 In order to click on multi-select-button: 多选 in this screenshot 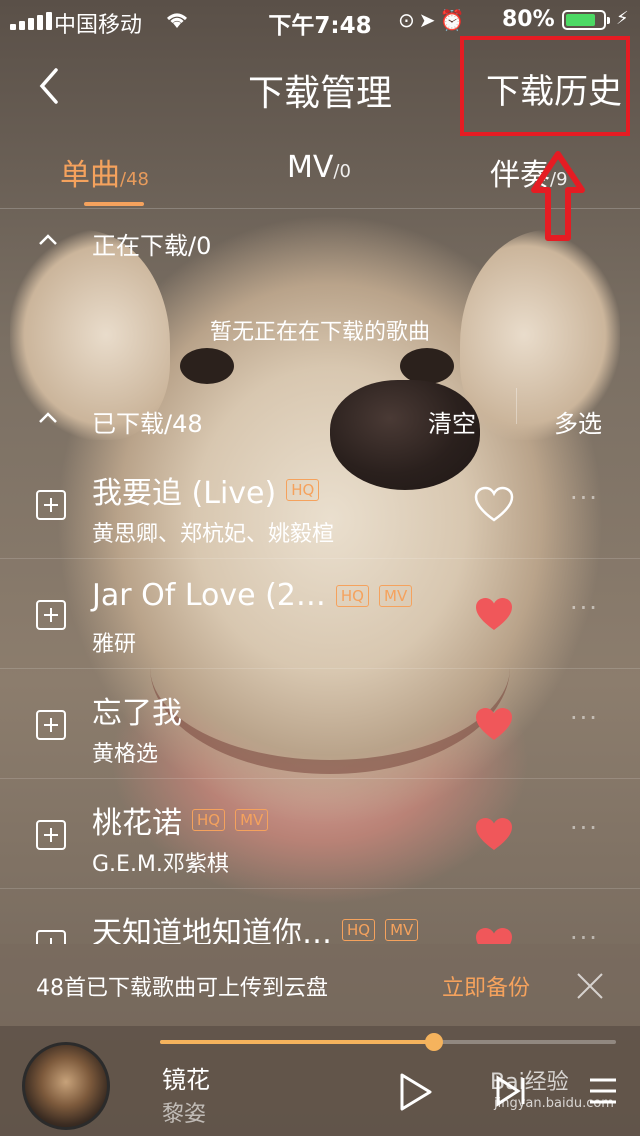, I will do `click(578, 421)`.